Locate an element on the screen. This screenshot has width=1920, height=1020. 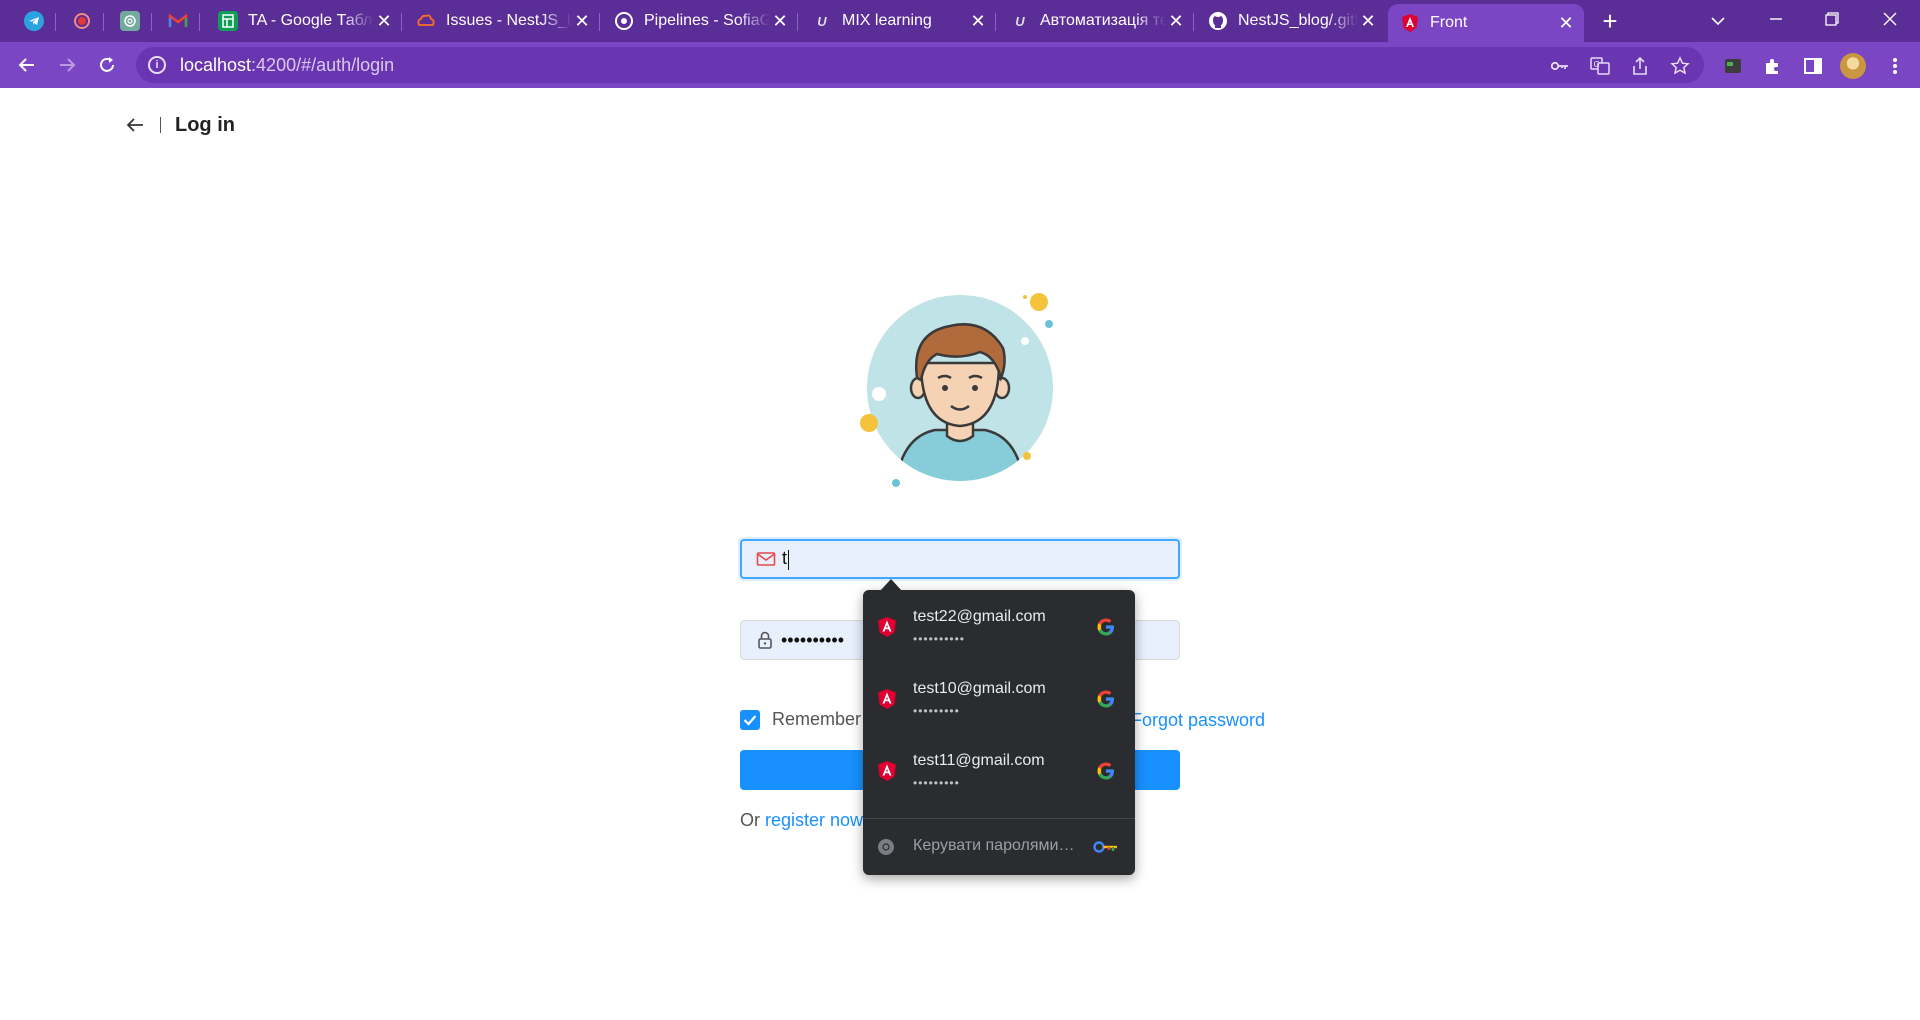
new-tab-button: + is located at coordinates (1610, 22).